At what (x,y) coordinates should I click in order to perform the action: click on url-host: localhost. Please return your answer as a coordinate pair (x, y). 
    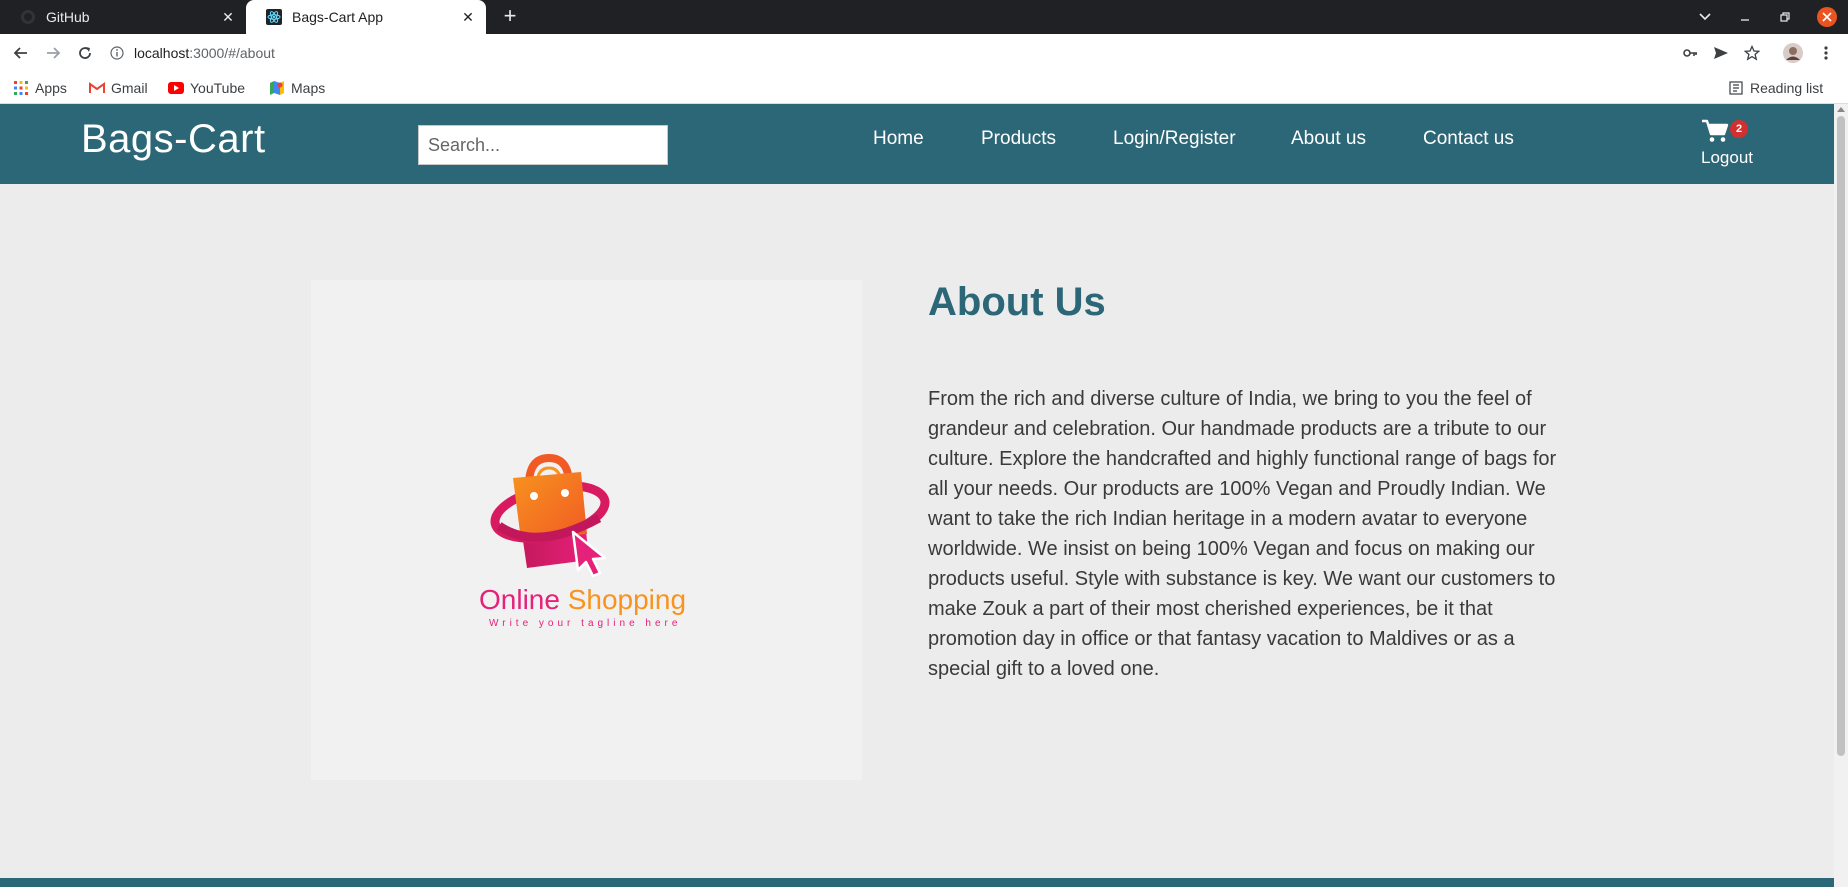
    Looking at the image, I should click on (162, 53).